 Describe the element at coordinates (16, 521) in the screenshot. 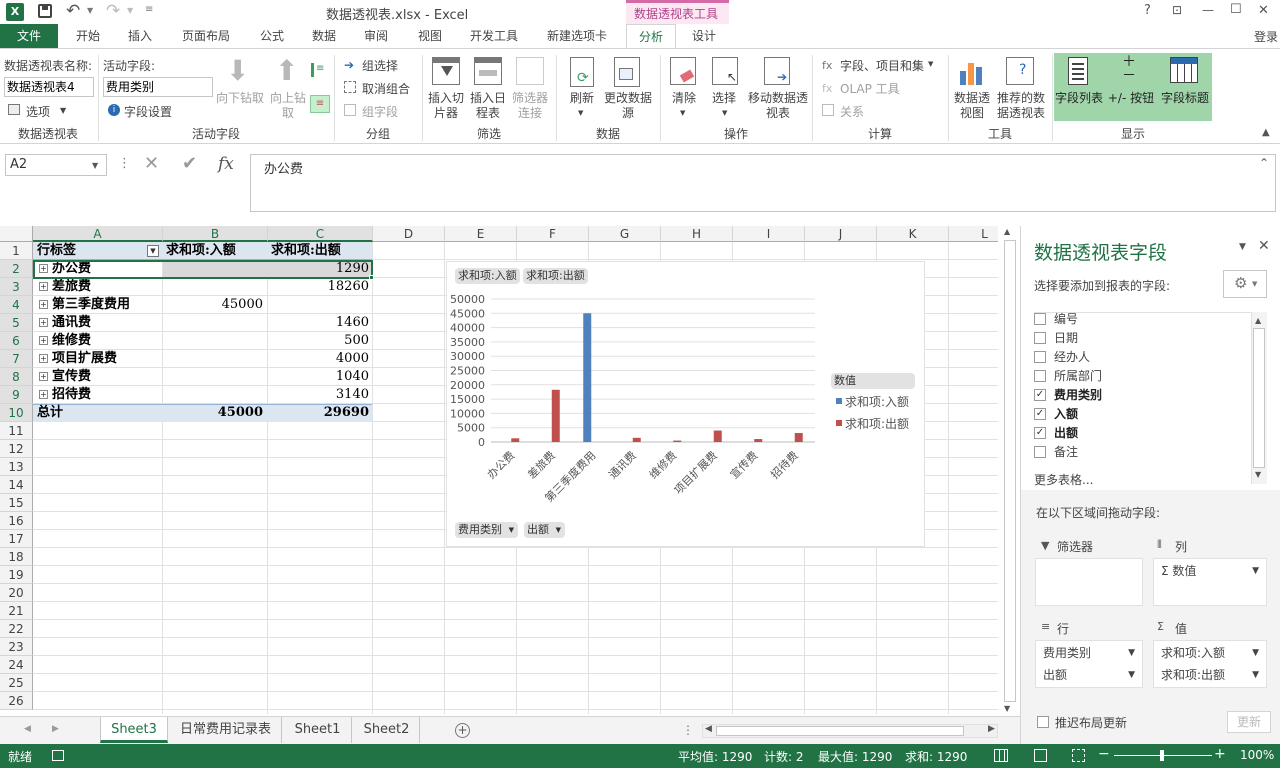

I see `row-header-16: 16` at that location.